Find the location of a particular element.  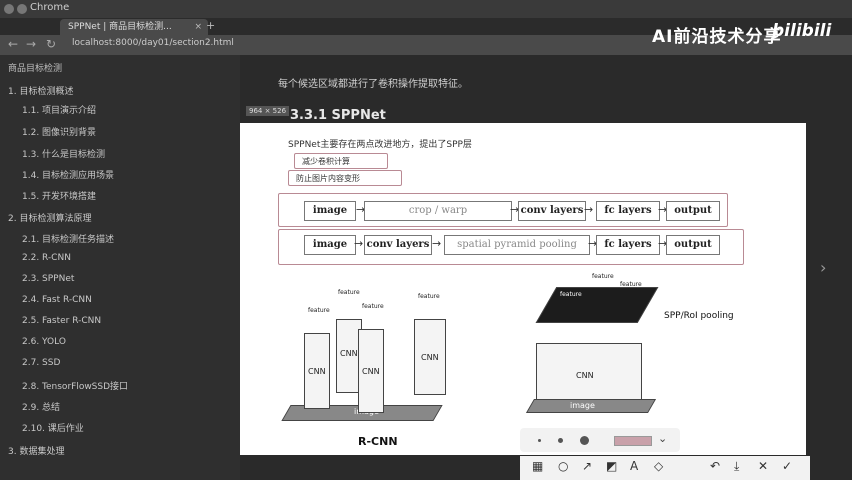

sidebar-item: 2.1. 目标检测任务描述 is located at coordinates (68, 238).